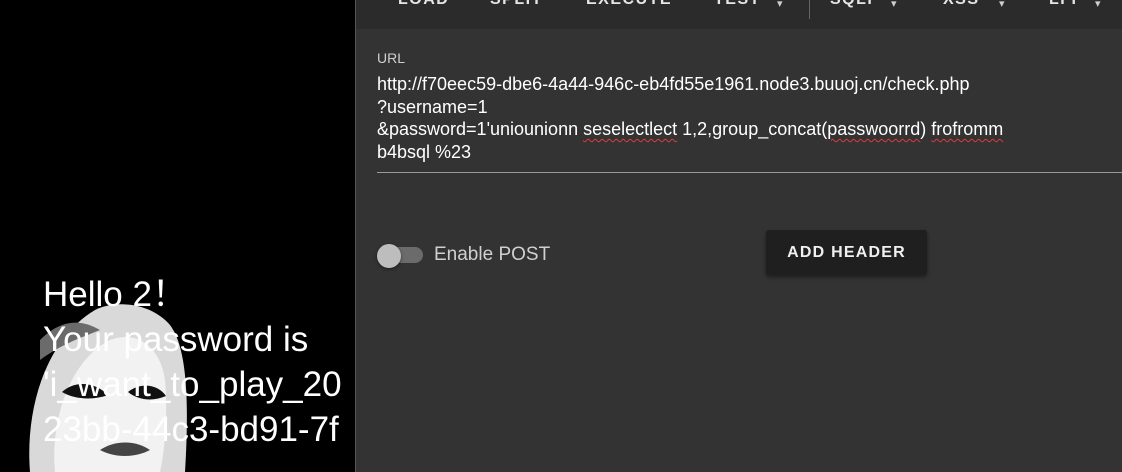 Image resolution: width=1122 pixels, height=472 pixels. I want to click on sqli-menu-button: SQLI, so click(851, 6).